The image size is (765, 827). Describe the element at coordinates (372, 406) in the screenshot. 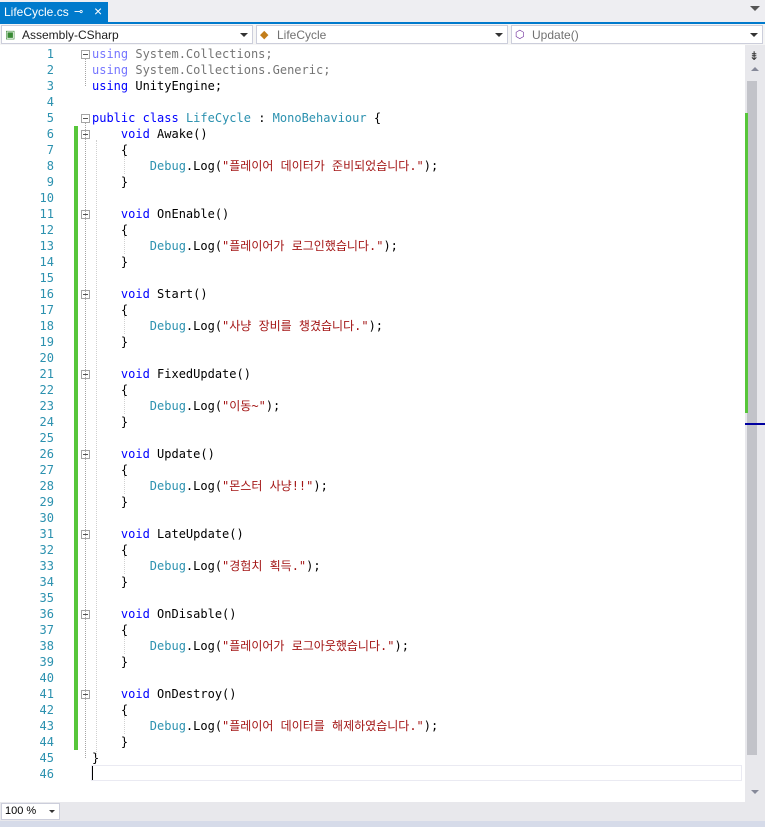

I see `code-line: 23 Debug.Log("이동~");` at that location.